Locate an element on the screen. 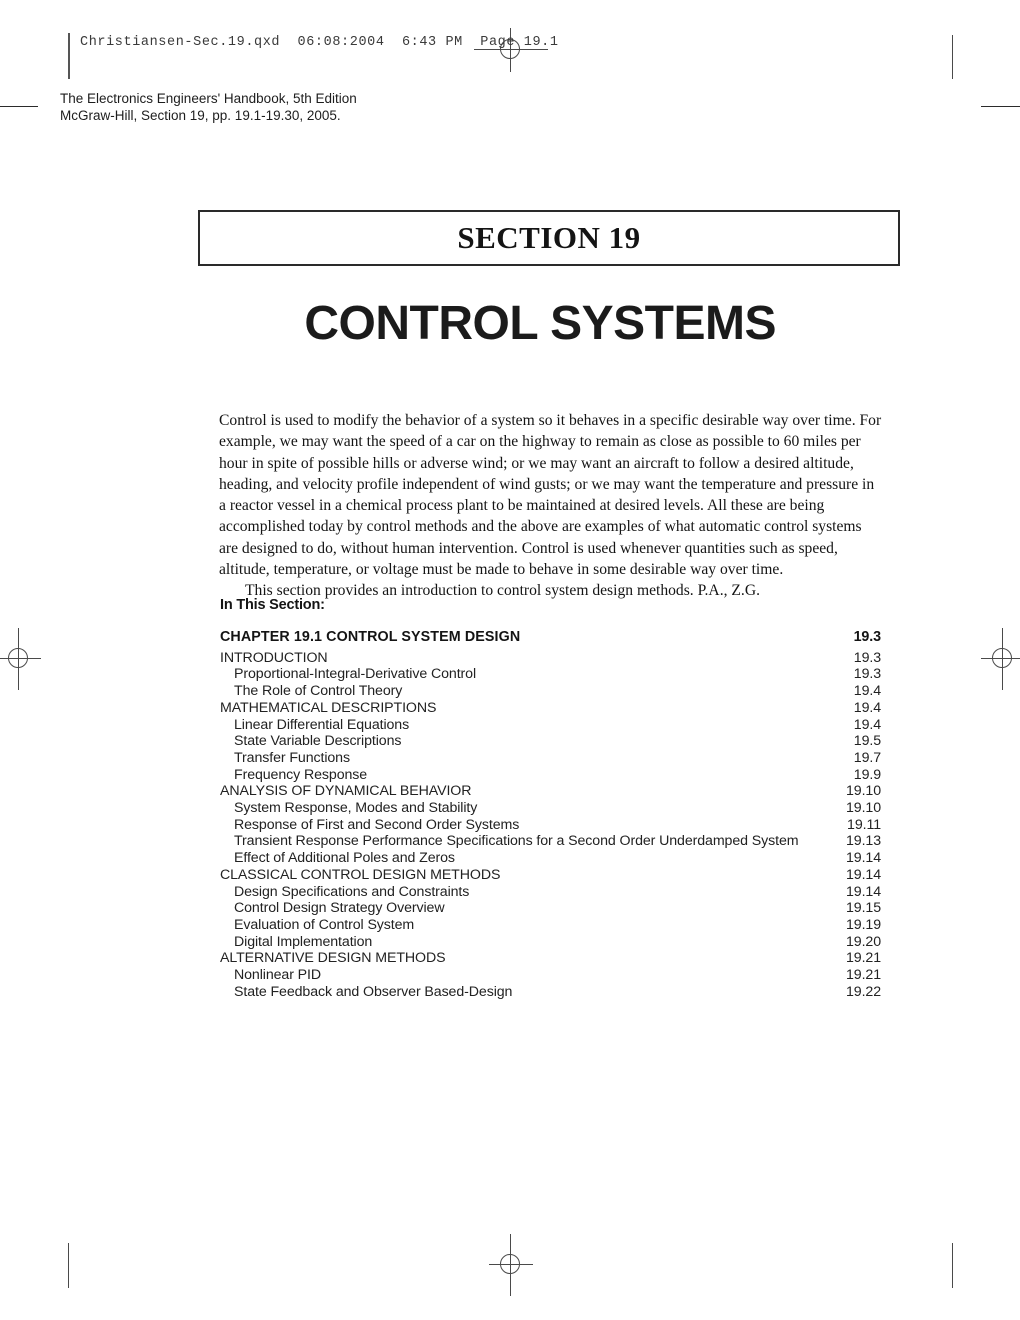  crop-mark-bottom-left is located at coordinates (68, 1265).